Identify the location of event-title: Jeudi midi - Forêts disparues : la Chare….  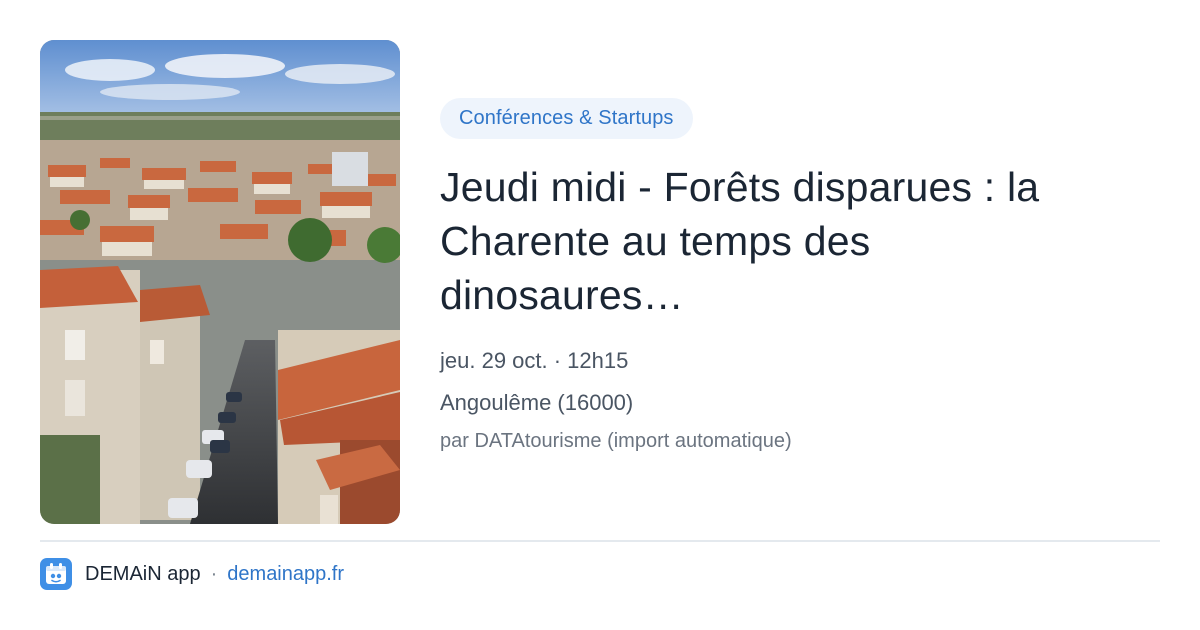
(780, 241).